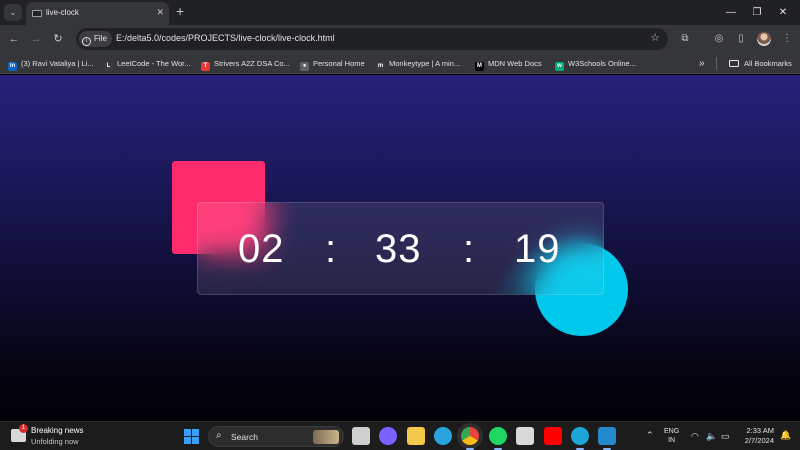  What do you see at coordinates (498, 436) in the screenshot?
I see `spotify-icon` at bounding box center [498, 436].